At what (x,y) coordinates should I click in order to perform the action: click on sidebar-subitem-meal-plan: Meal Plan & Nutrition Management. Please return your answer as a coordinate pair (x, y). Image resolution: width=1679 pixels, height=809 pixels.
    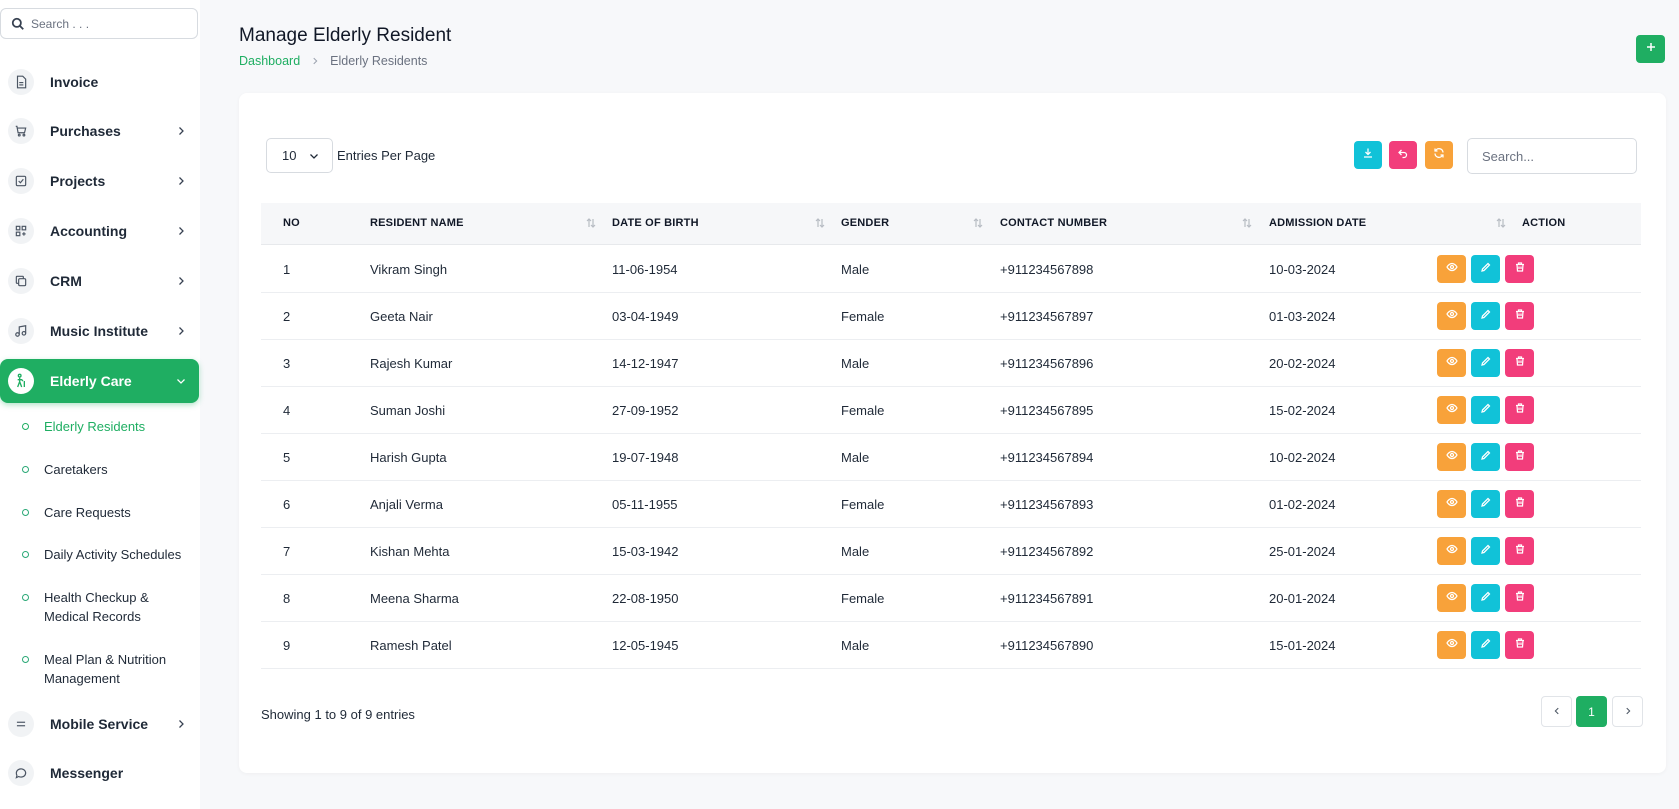
    Looking at the image, I should click on (109, 670).